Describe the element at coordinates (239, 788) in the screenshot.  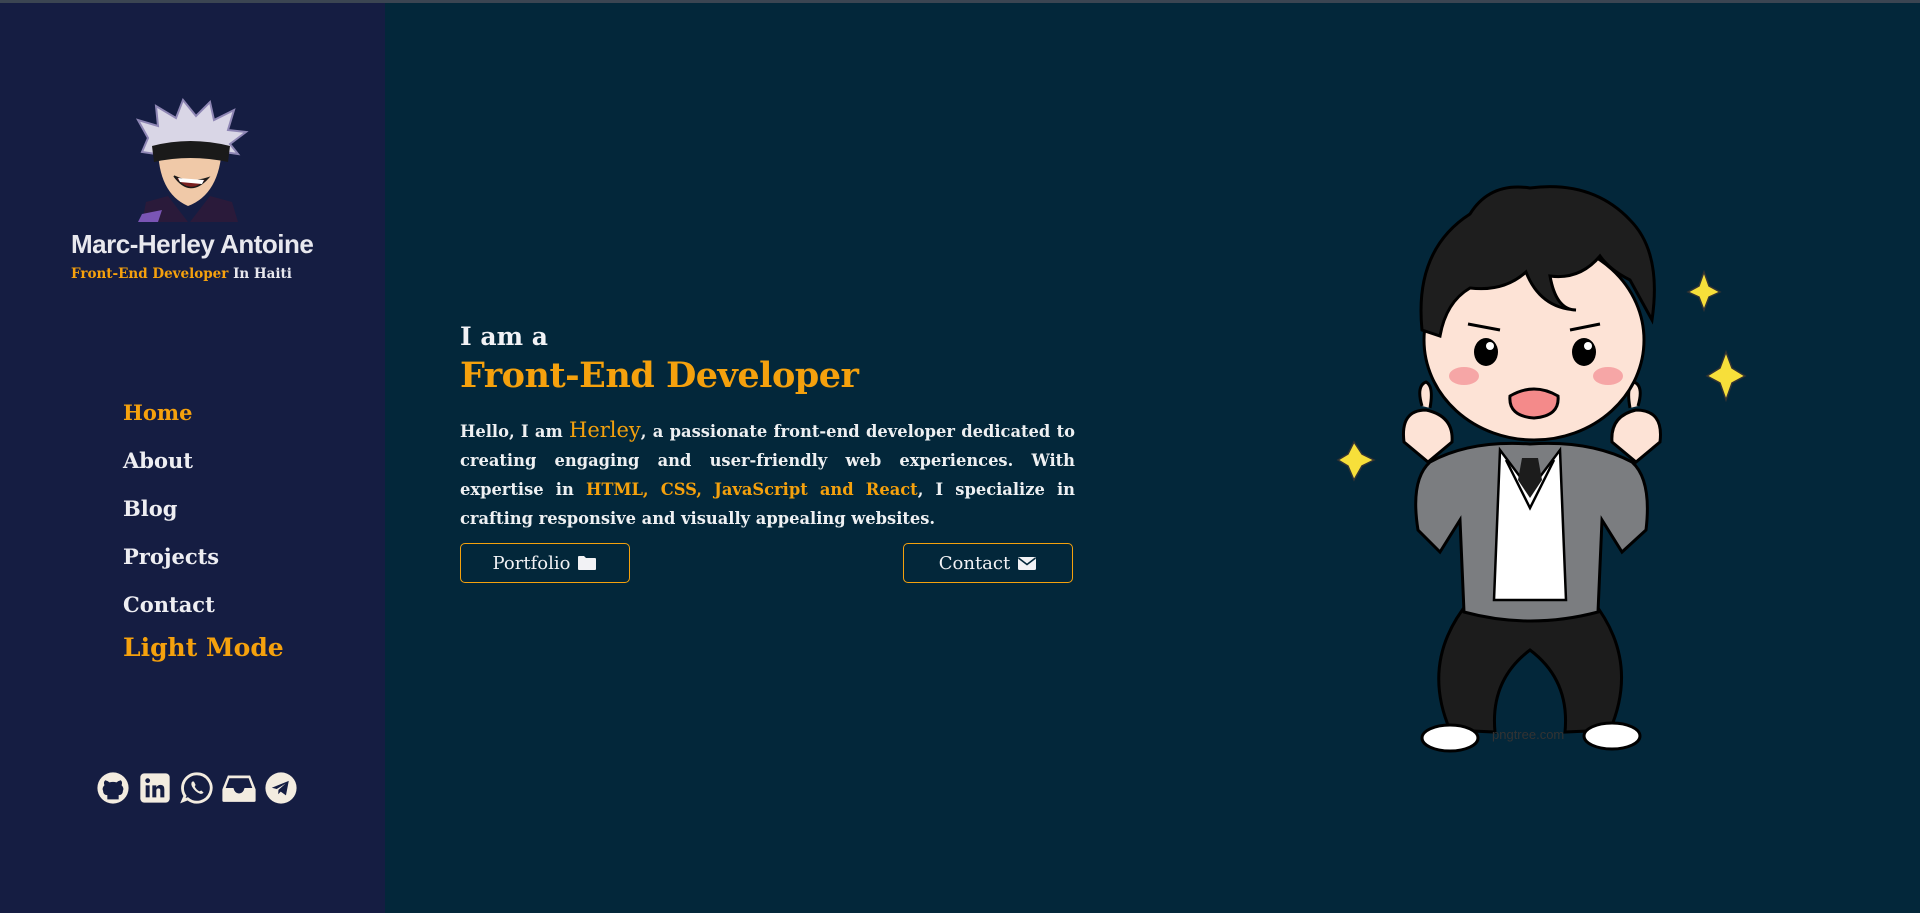
I see `inbox-icon` at that location.